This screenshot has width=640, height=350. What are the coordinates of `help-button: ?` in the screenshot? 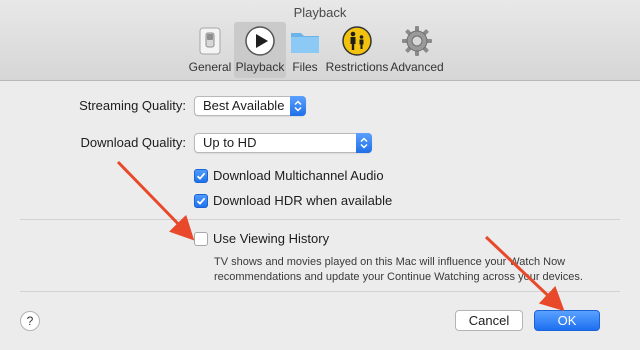 It's located at (30, 321).